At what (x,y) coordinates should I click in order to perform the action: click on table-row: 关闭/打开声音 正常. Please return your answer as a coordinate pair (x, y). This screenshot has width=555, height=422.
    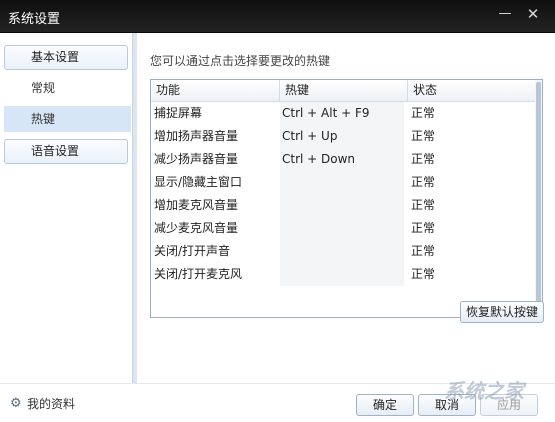
    Looking at the image, I should click on (343, 251).